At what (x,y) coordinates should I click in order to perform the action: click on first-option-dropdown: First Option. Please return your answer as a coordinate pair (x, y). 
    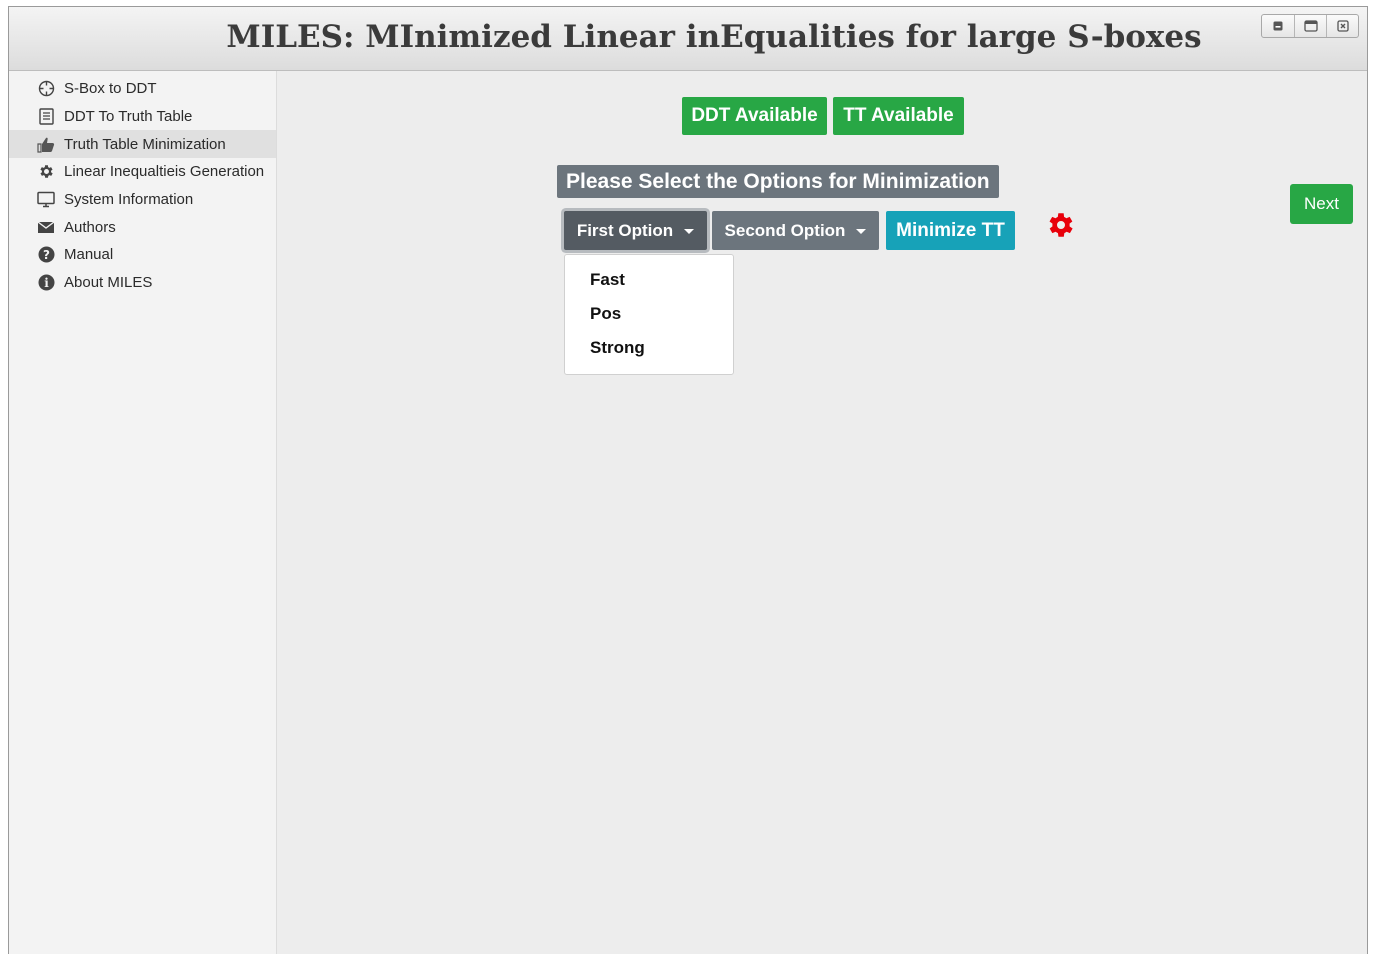
    Looking at the image, I should click on (635, 230).